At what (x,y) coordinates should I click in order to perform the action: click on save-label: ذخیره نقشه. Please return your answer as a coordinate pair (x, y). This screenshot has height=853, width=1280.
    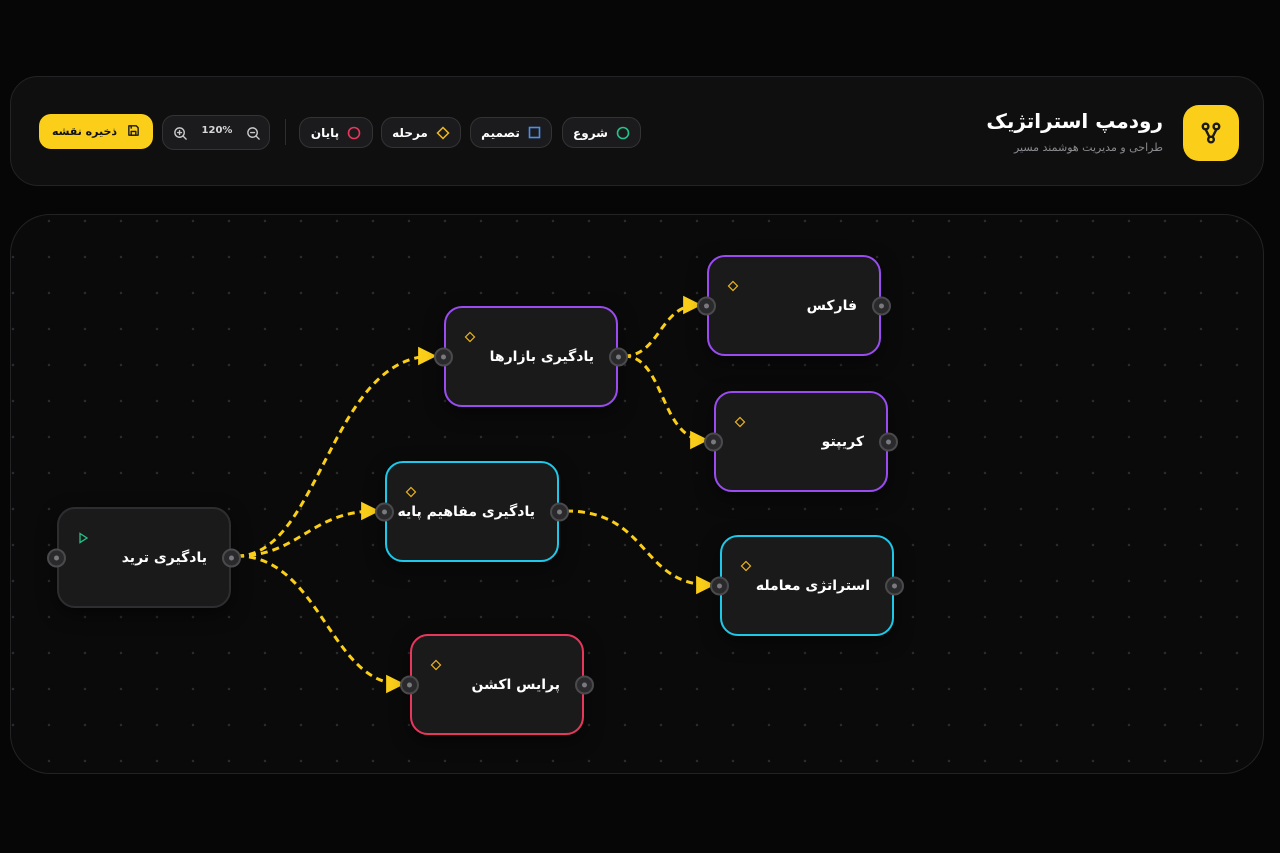
    Looking at the image, I should click on (84, 131).